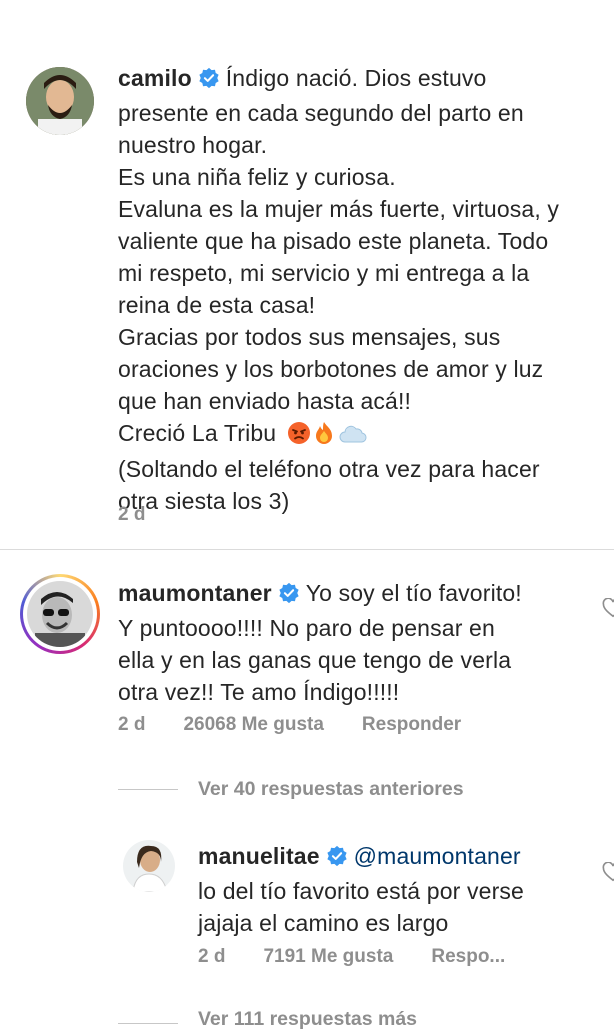 This screenshot has width=614, height=1031. What do you see at coordinates (193, 145) in the screenshot?
I see `comment-line: nuestro hogar.` at bounding box center [193, 145].